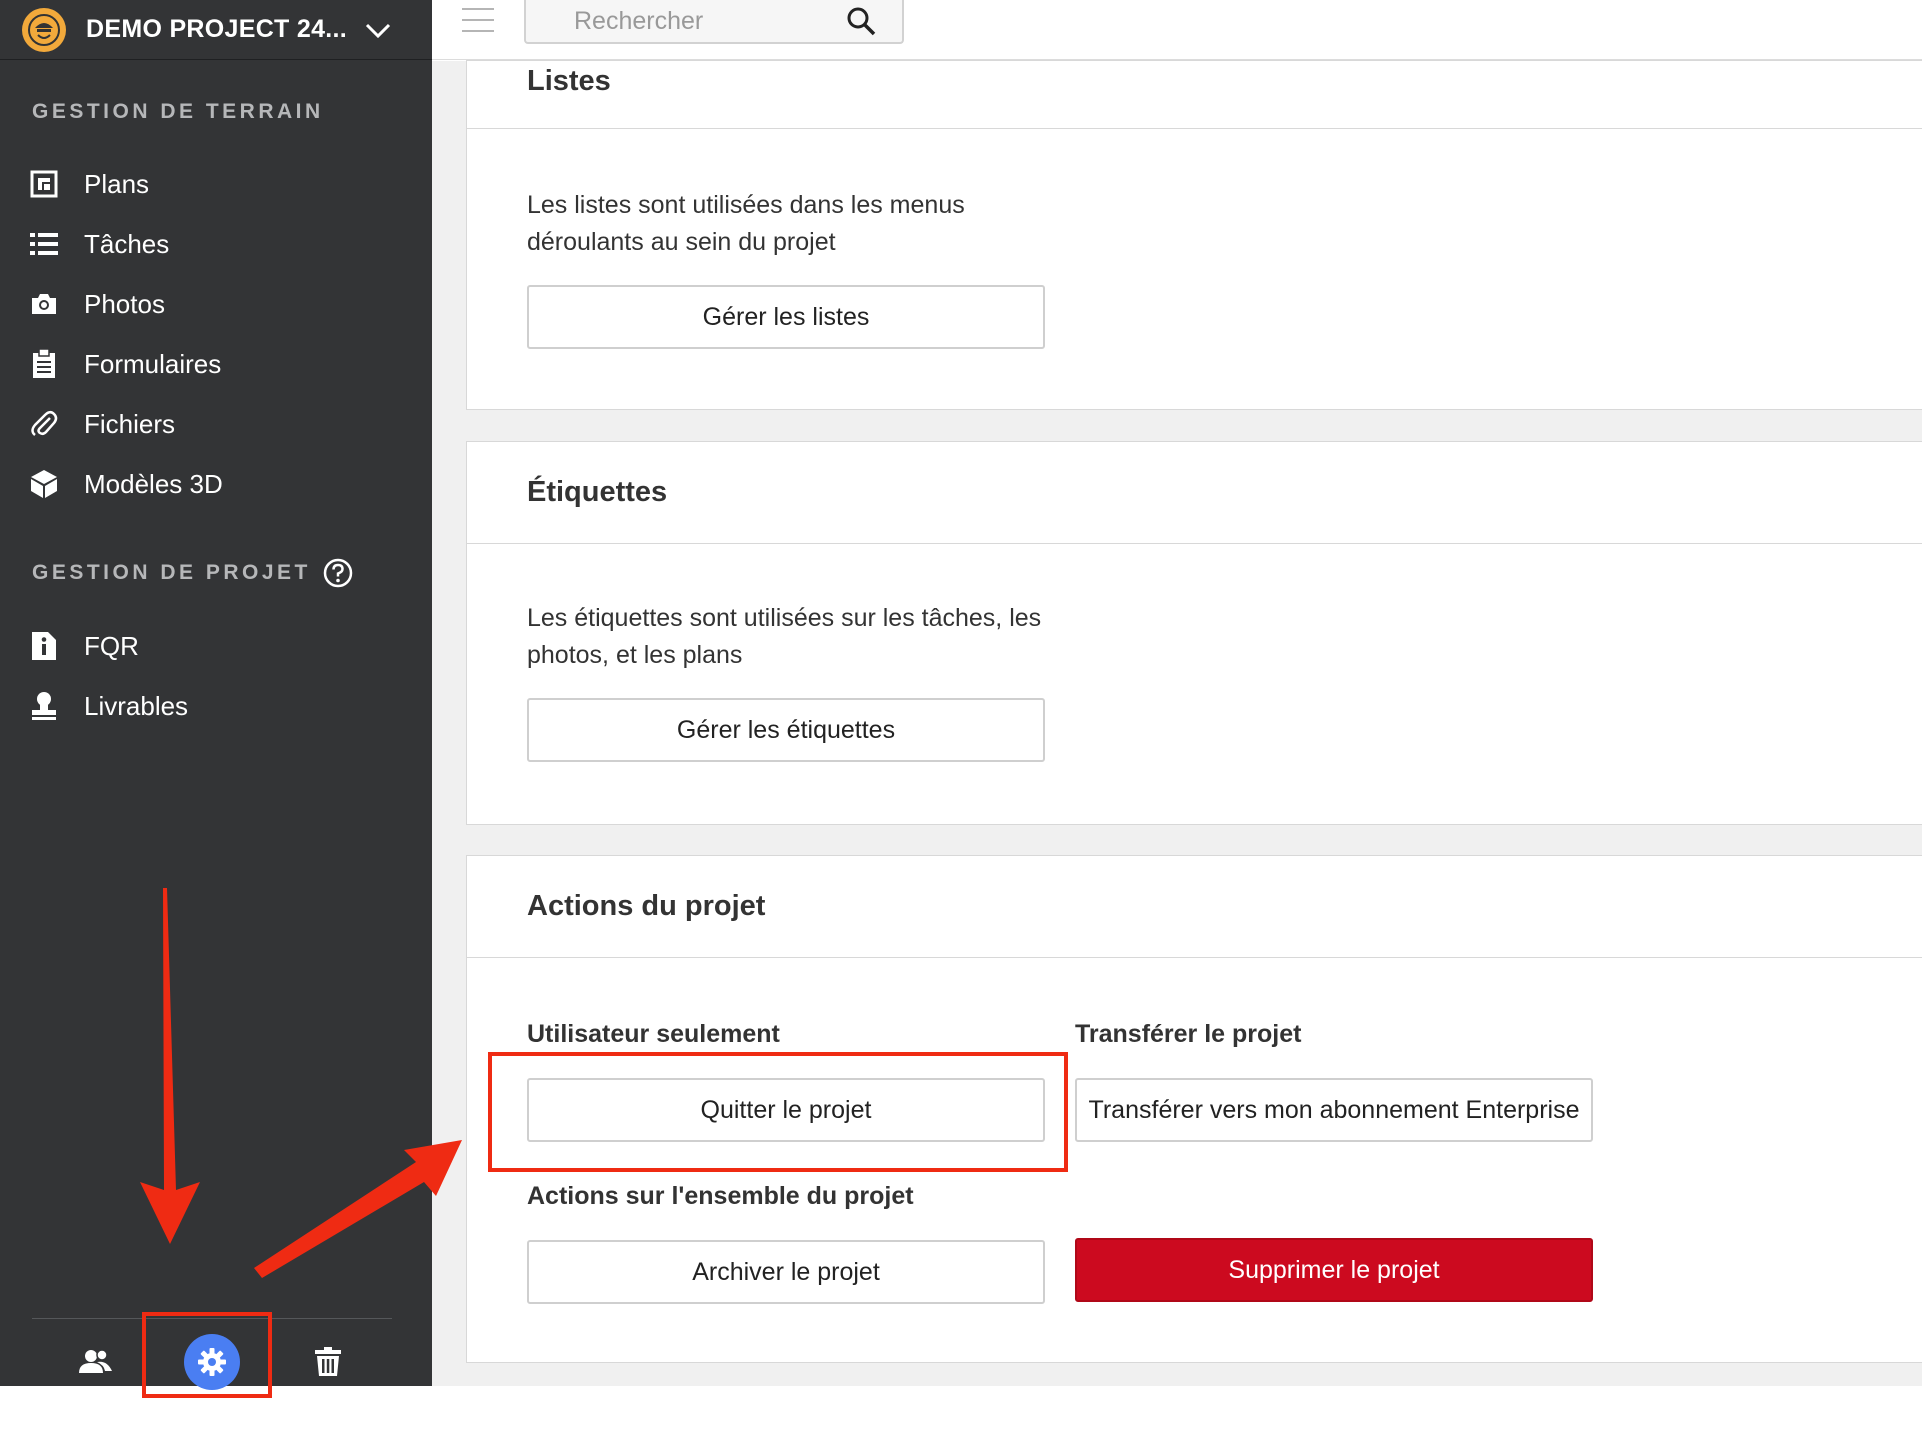  I want to click on sidebar-item-livrables: Livrables, so click(108, 706).